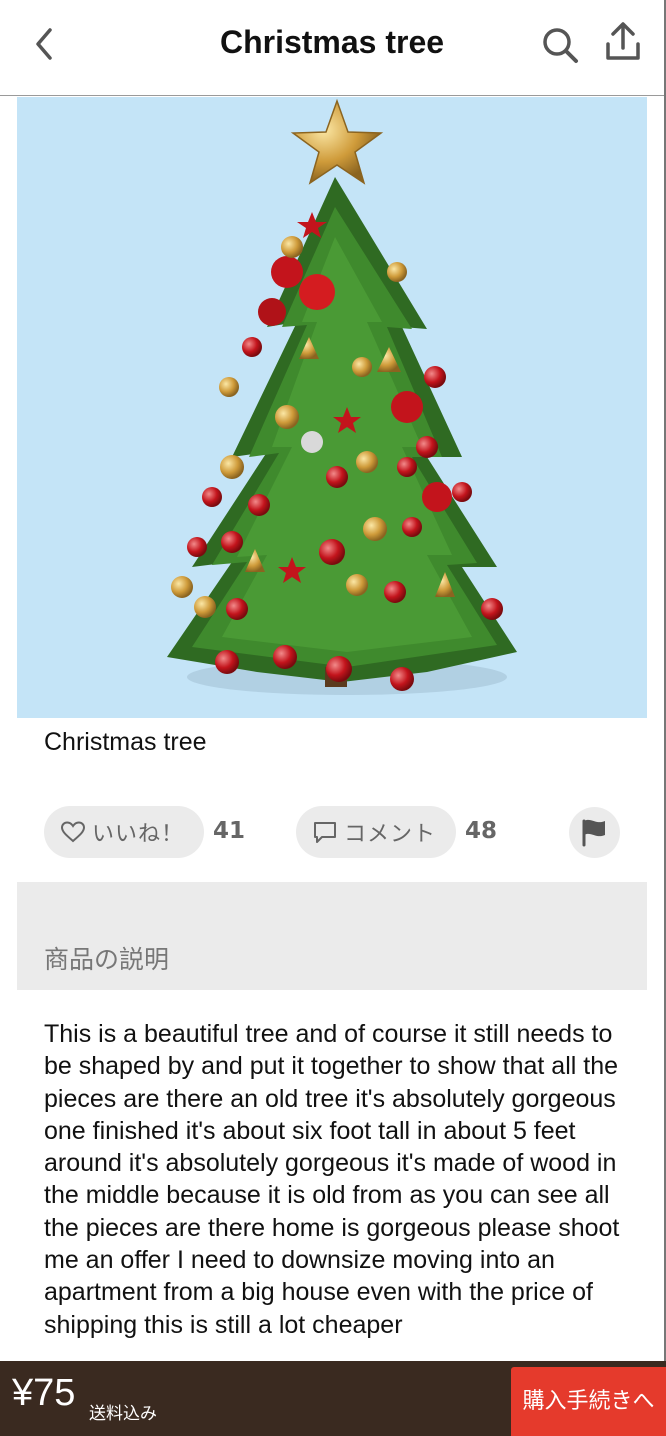 The height and width of the screenshot is (1436, 666). What do you see at coordinates (481, 831) in the screenshot?
I see `comment-count: 48` at bounding box center [481, 831].